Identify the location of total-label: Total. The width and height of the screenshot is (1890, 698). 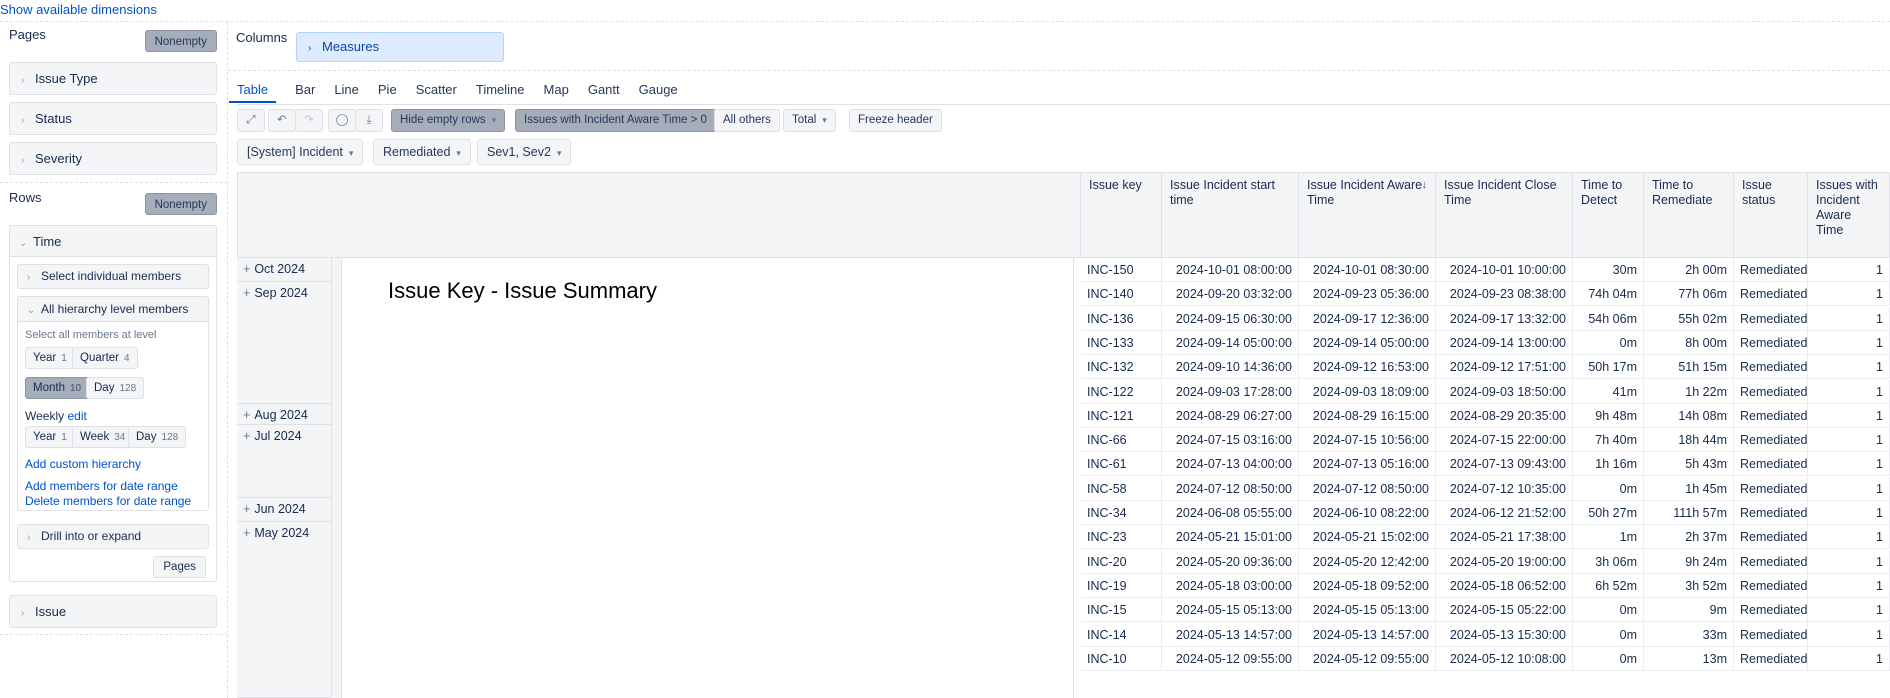
(804, 120).